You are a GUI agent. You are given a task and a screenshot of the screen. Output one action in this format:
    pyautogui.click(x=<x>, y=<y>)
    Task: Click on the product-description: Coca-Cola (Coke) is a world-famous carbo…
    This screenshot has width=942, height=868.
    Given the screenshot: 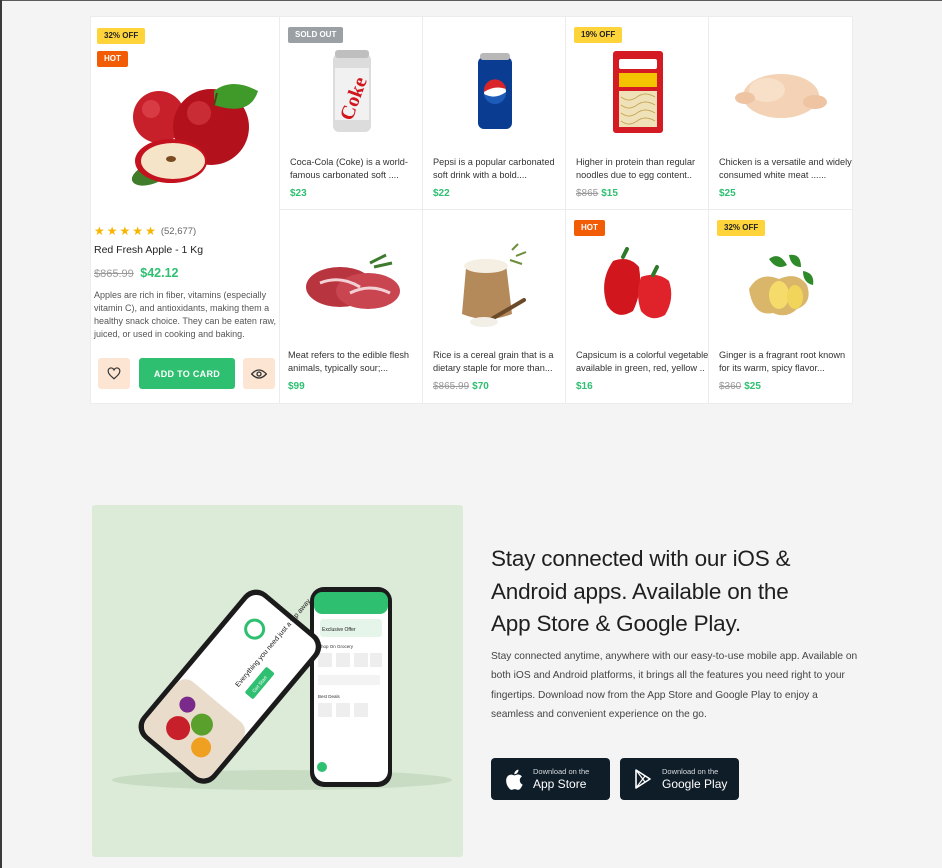 What is the action you would take?
    pyautogui.click(x=356, y=169)
    